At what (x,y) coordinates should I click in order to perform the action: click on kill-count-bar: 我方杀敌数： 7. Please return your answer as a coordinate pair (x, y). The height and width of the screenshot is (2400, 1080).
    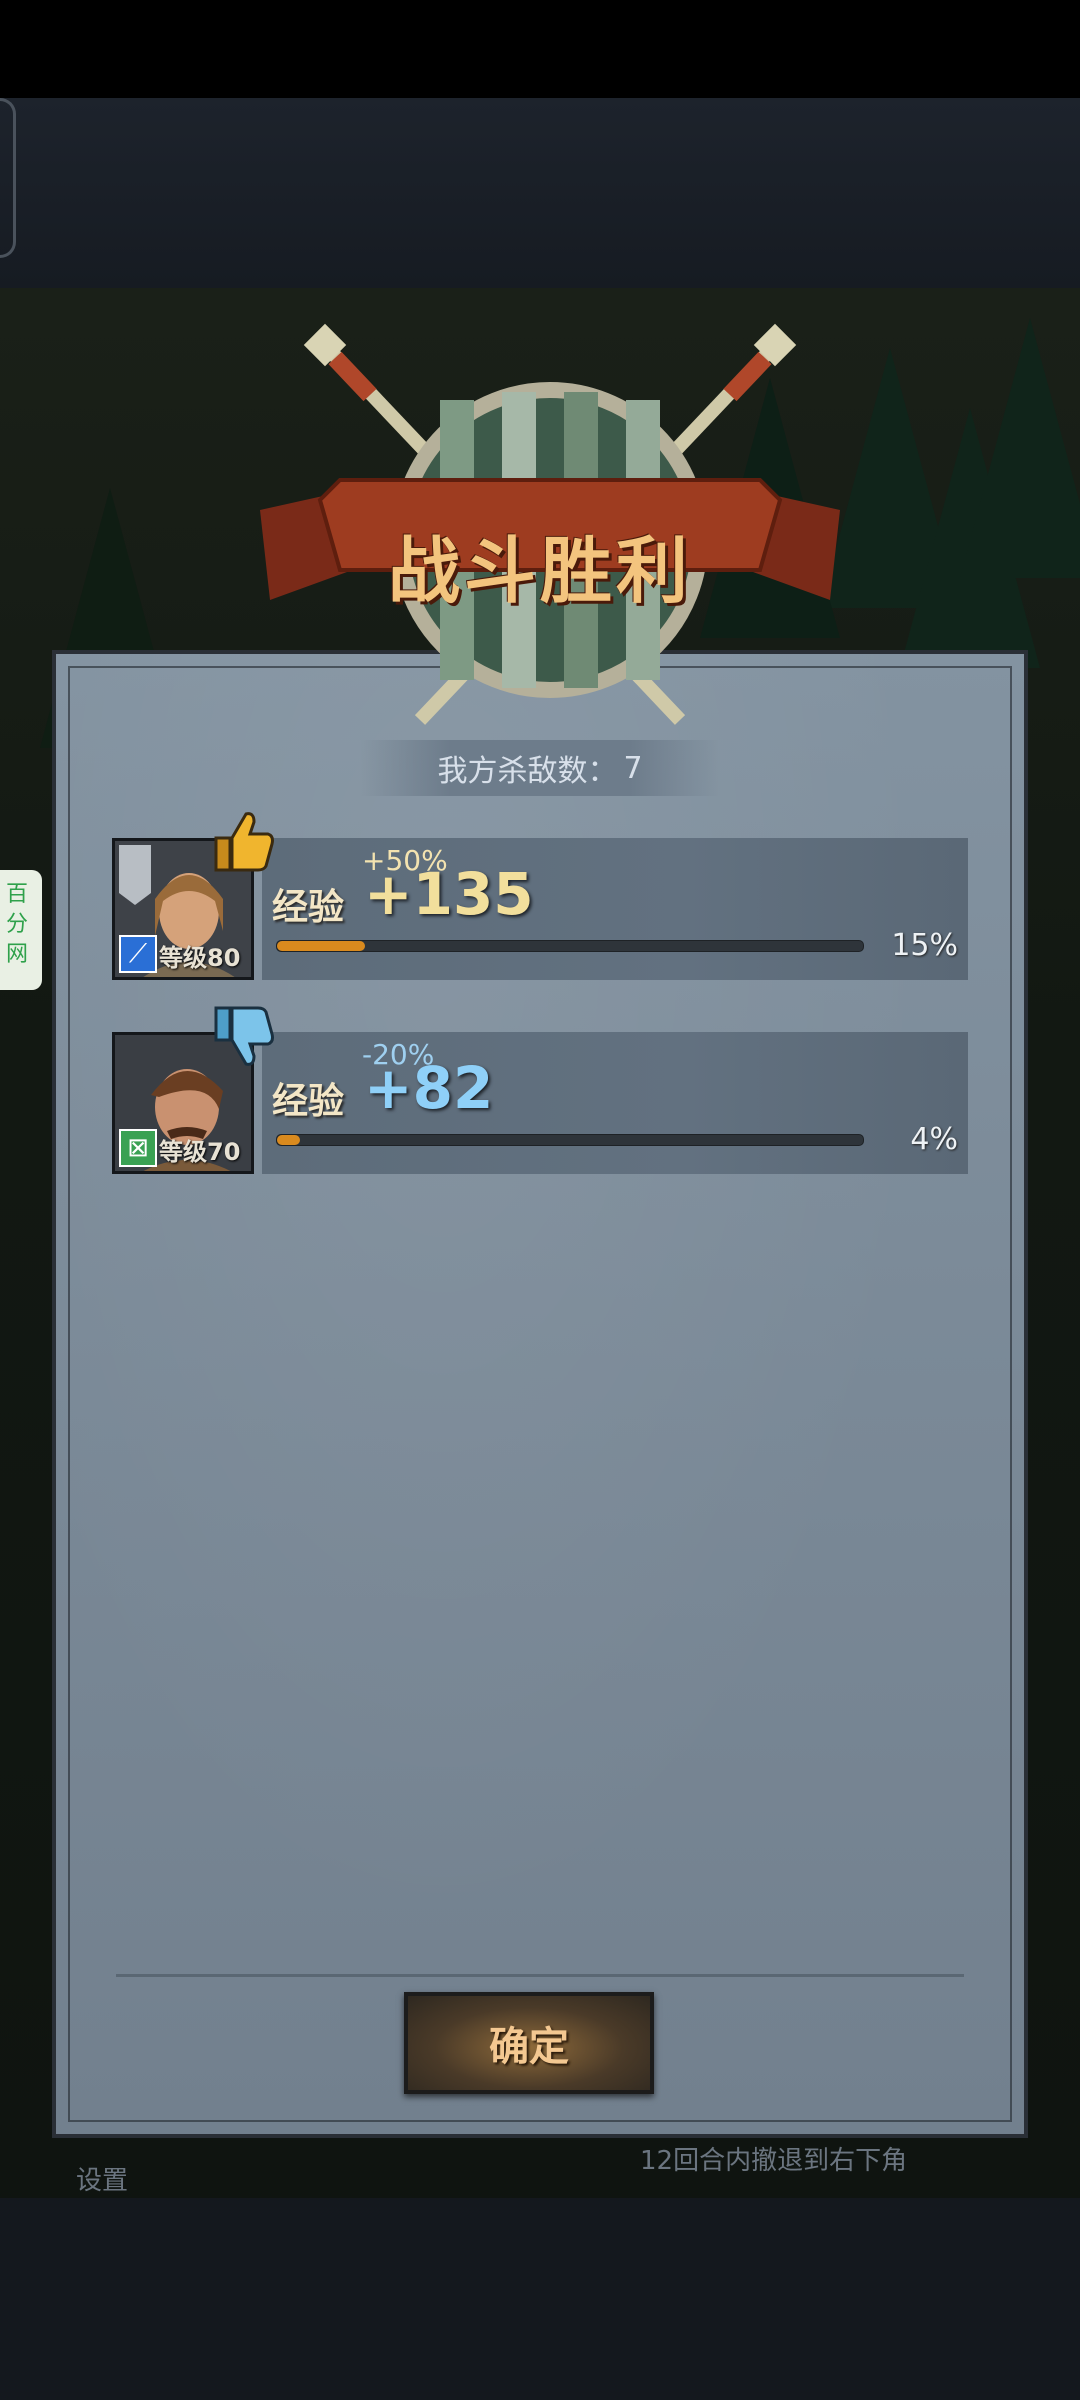
    Looking at the image, I should click on (540, 768).